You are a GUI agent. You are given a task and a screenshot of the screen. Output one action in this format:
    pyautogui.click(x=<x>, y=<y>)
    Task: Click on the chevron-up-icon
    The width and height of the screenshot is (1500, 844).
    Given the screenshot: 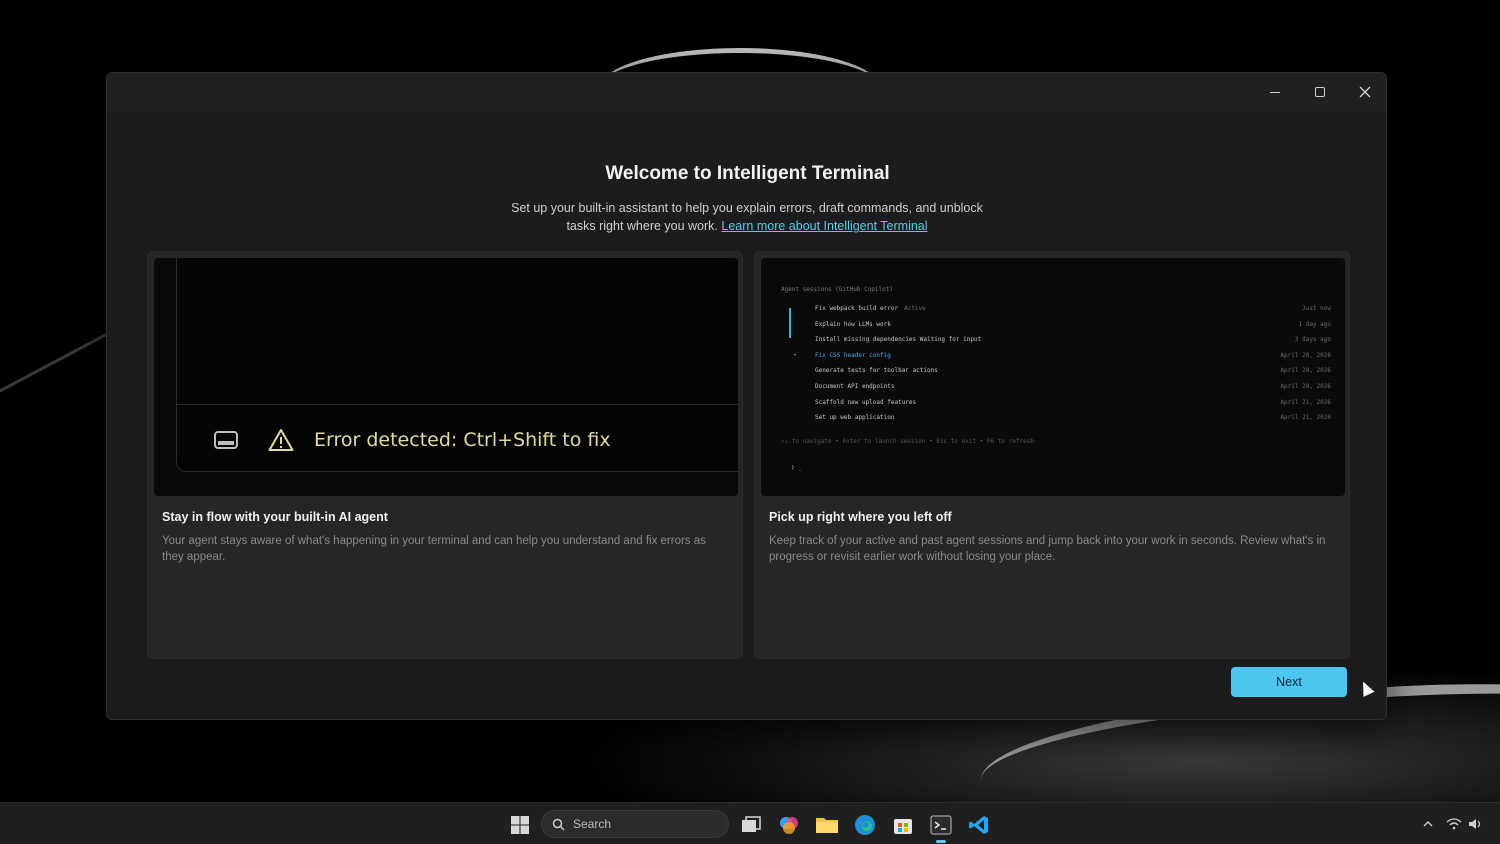 What is the action you would take?
    pyautogui.click(x=1428, y=824)
    